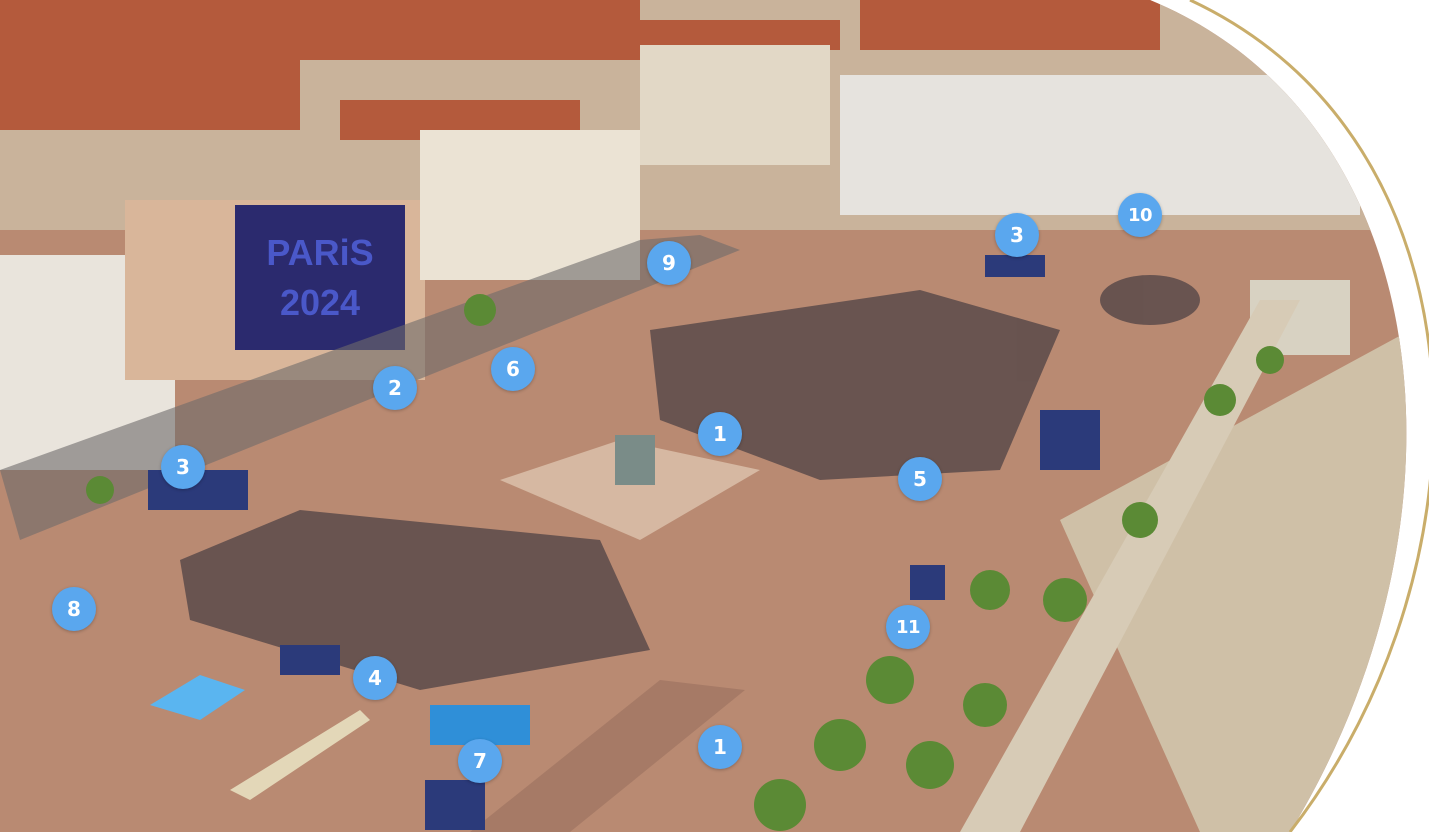  What do you see at coordinates (320, 277) in the screenshot?
I see `paris-2024-banner` at bounding box center [320, 277].